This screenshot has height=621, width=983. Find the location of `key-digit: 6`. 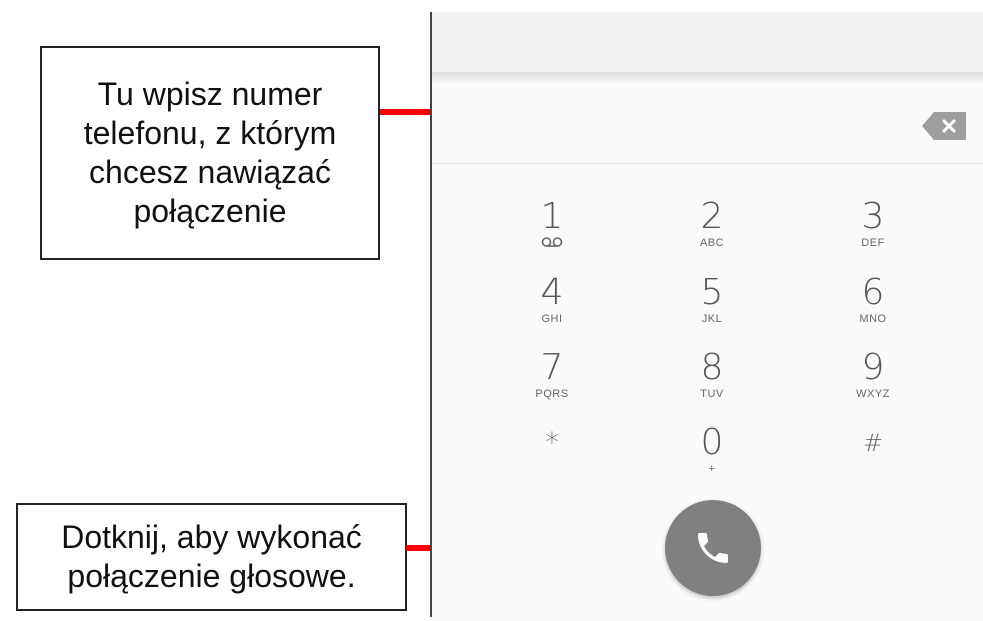

key-digit: 6 is located at coordinates (873, 292).